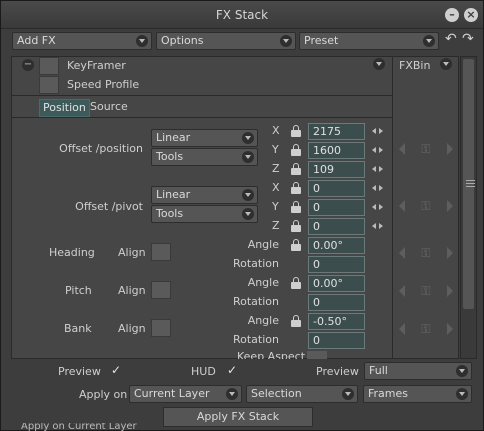 The height and width of the screenshot is (431, 484). I want to click on offset-pivot-label: Offset /pivot, so click(109, 206).